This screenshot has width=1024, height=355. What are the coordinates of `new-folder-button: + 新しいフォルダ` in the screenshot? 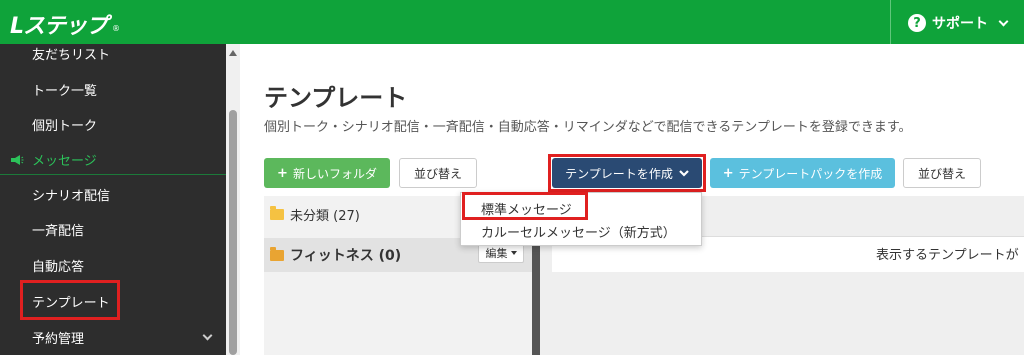 It's located at (327, 173).